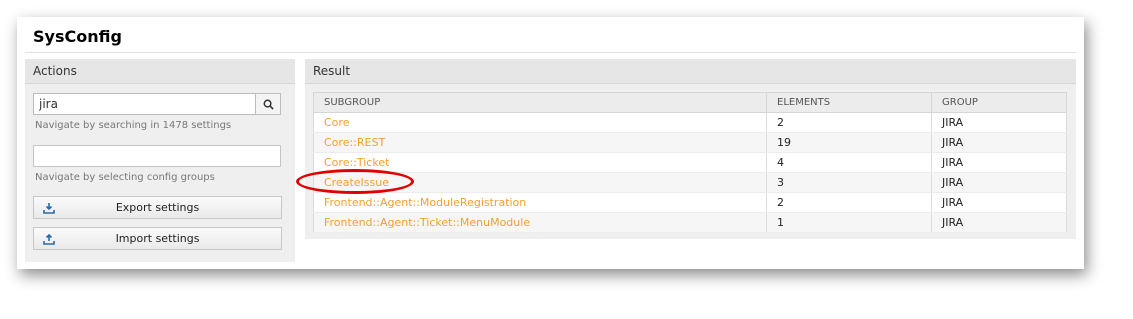  What do you see at coordinates (77, 36) in the screenshot?
I see `page-title: SysConfig` at bounding box center [77, 36].